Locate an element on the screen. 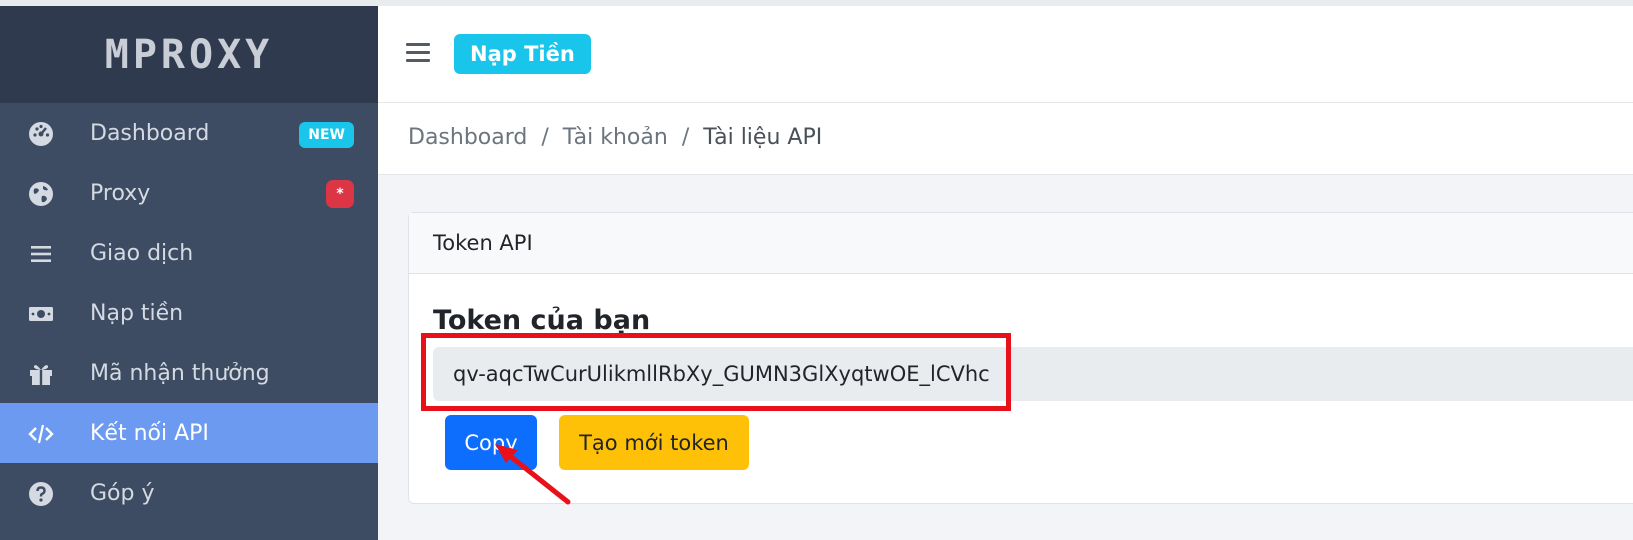  breadcrumb-current: Tài liệu API is located at coordinates (763, 137).